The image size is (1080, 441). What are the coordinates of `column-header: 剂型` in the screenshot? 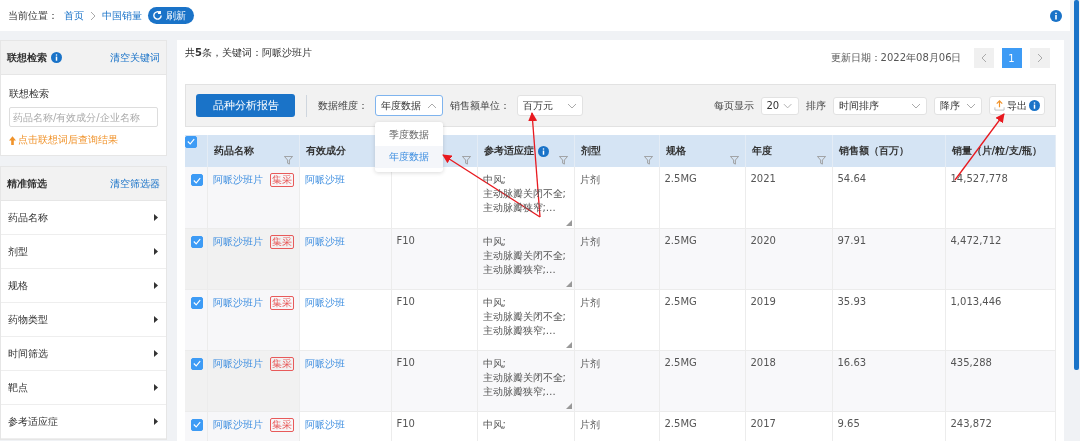 It's located at (590, 151).